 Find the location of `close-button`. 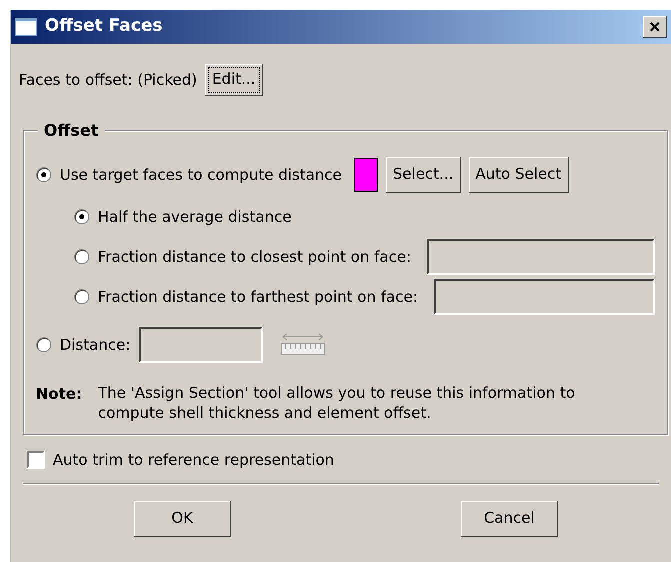

close-button is located at coordinates (655, 27).